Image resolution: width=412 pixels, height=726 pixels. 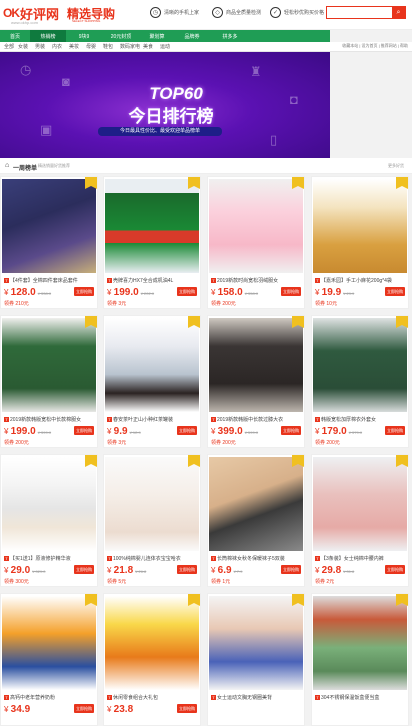 I want to click on search-box: ⌕, so click(x=366, y=12).